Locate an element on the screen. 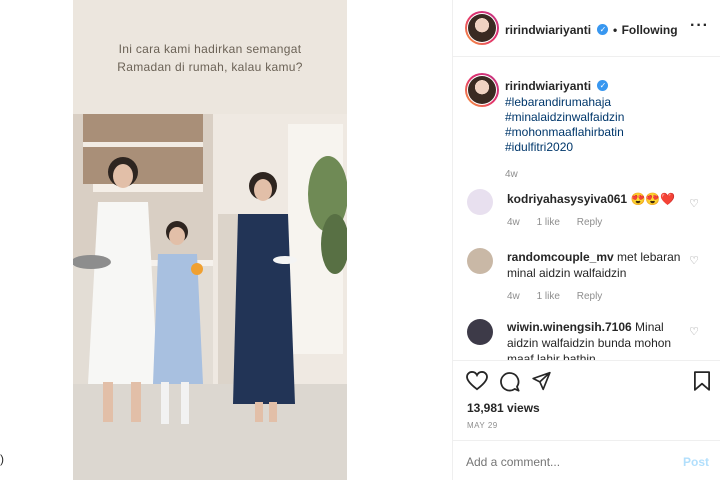 Image resolution: width=720 pixels, height=481 pixels. post-date: MAY 29 is located at coordinates (482, 425).